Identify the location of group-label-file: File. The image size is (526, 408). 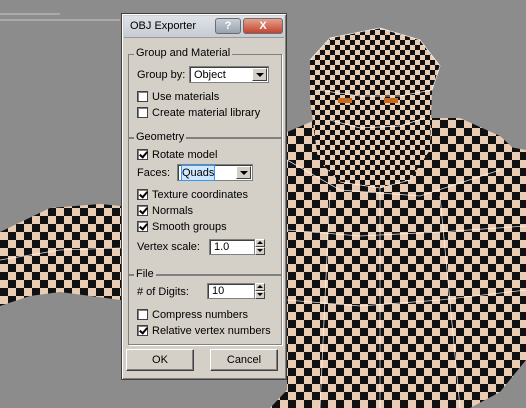
(145, 274).